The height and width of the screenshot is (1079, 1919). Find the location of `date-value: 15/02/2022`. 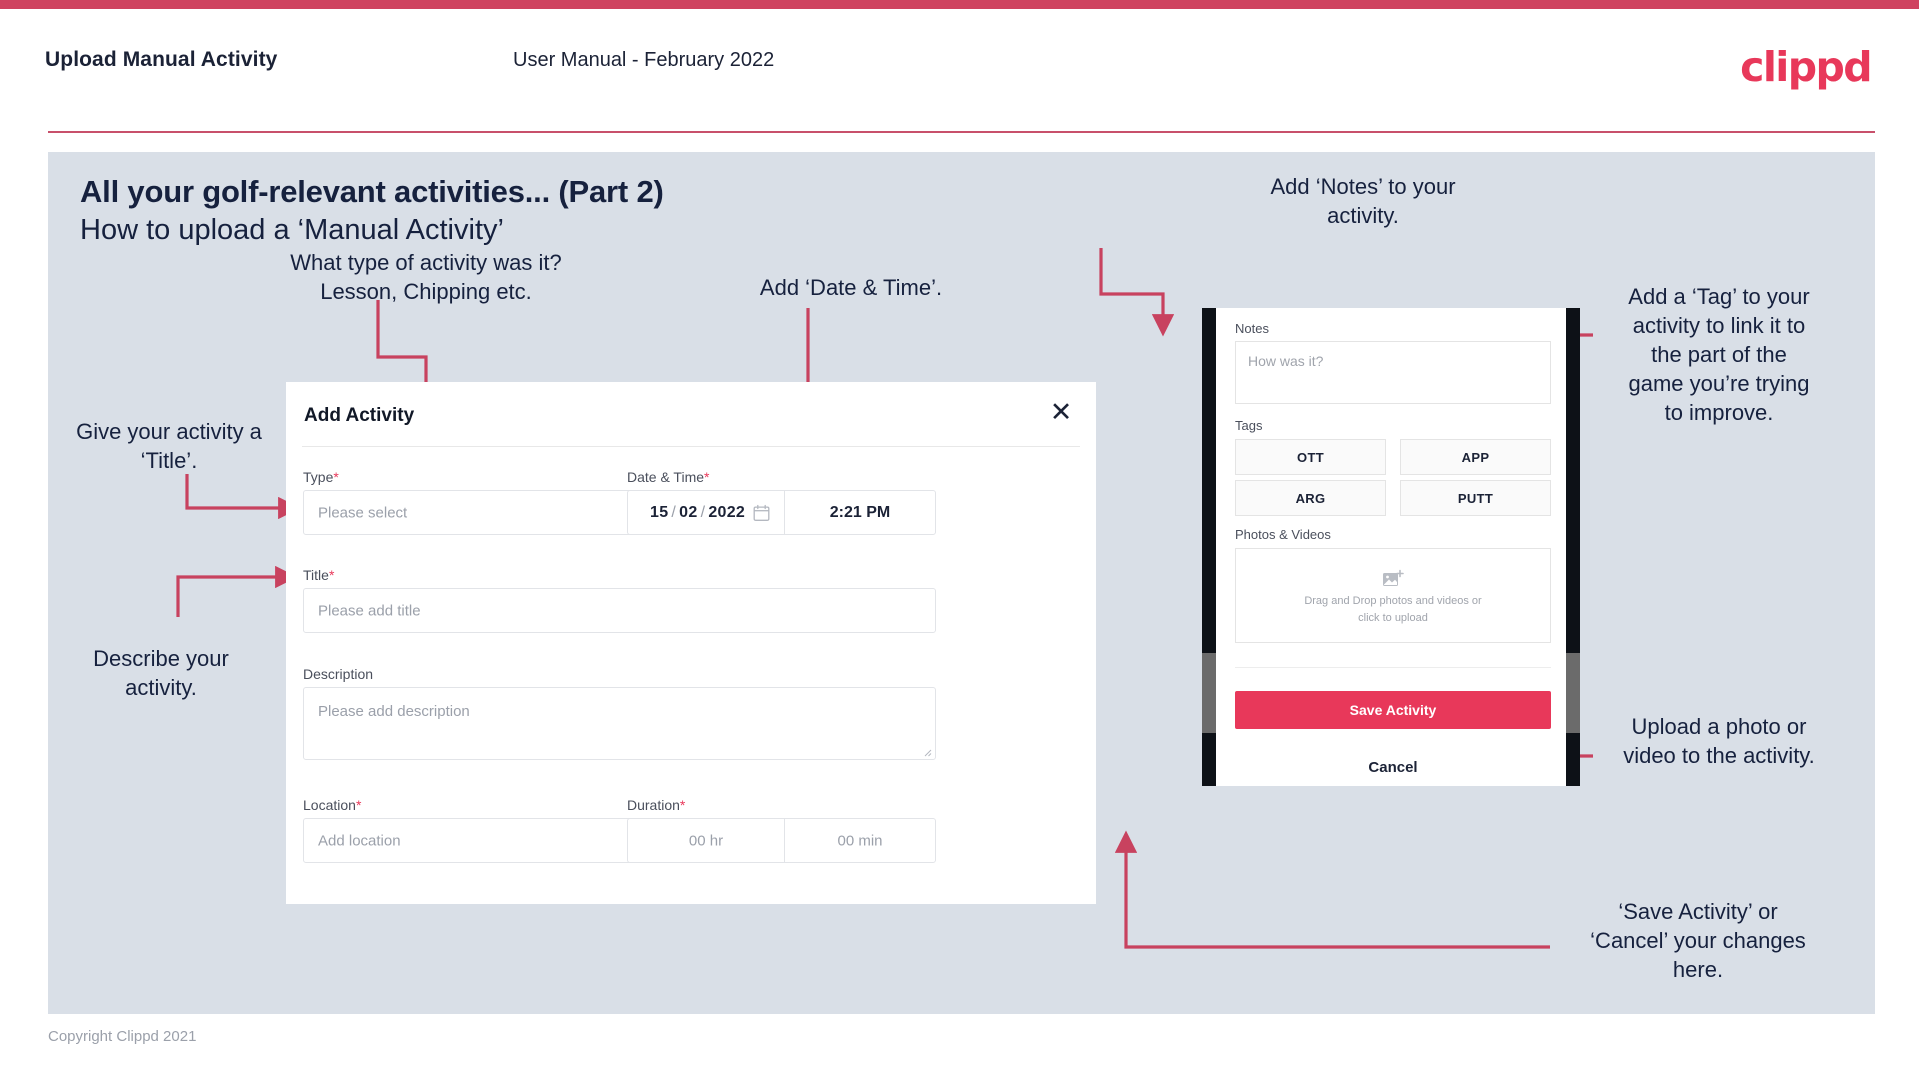

date-value: 15/02/2022 is located at coordinates (697, 513).